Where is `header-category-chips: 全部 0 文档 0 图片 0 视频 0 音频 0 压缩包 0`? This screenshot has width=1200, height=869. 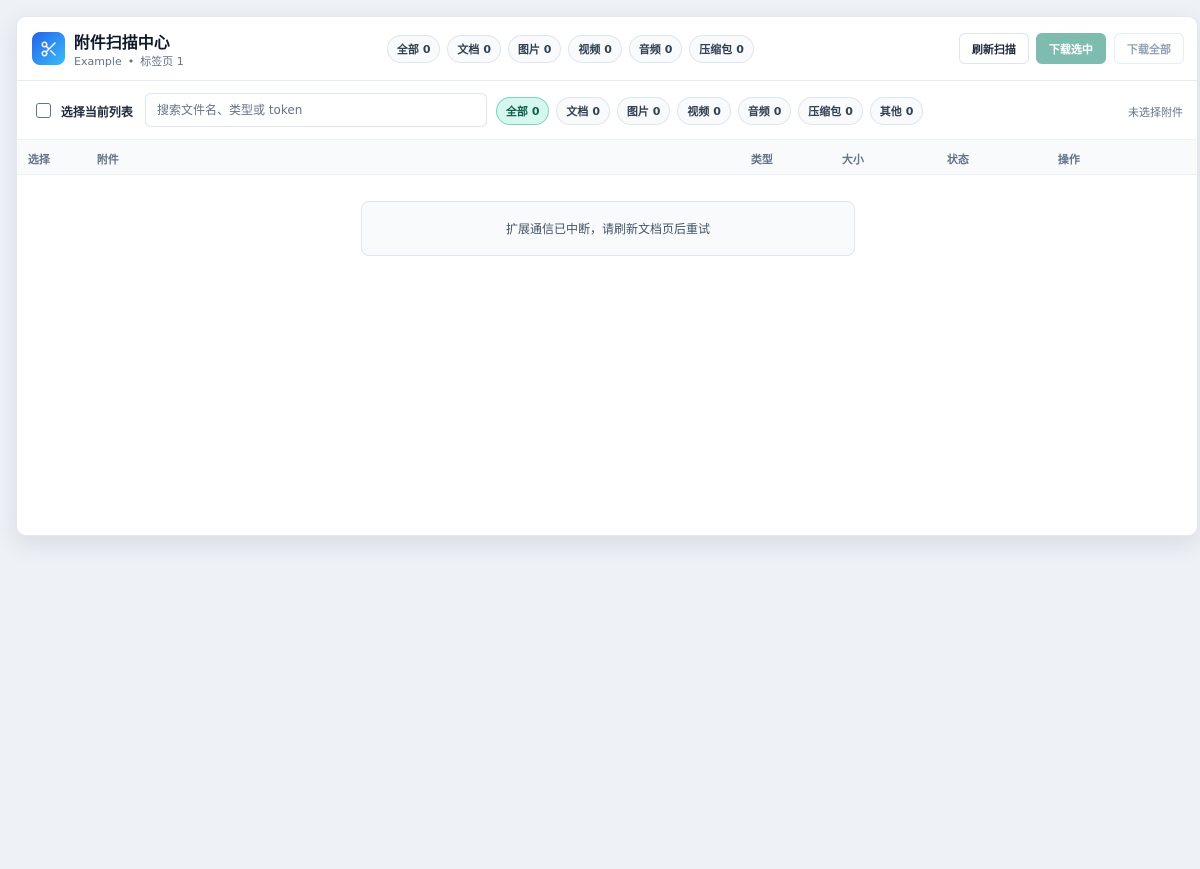 header-category-chips: 全部 0 文档 0 图片 0 视频 0 音频 0 压缩包 0 is located at coordinates (570, 49).